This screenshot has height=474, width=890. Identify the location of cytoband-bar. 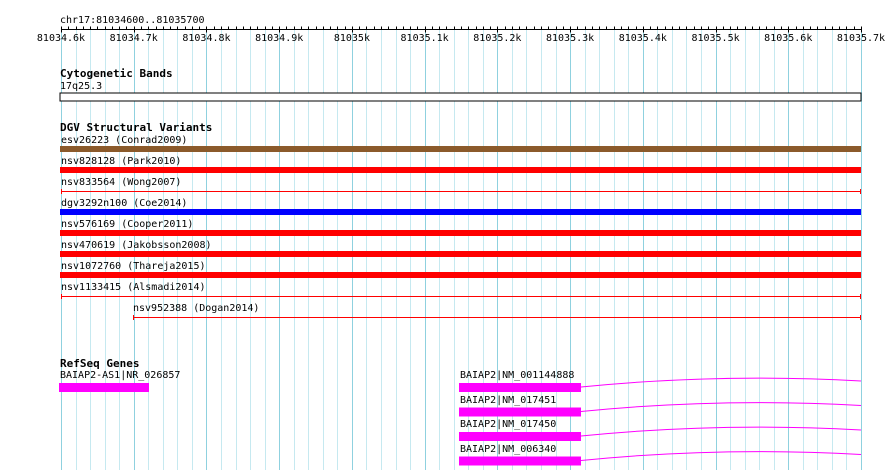
(460, 97).